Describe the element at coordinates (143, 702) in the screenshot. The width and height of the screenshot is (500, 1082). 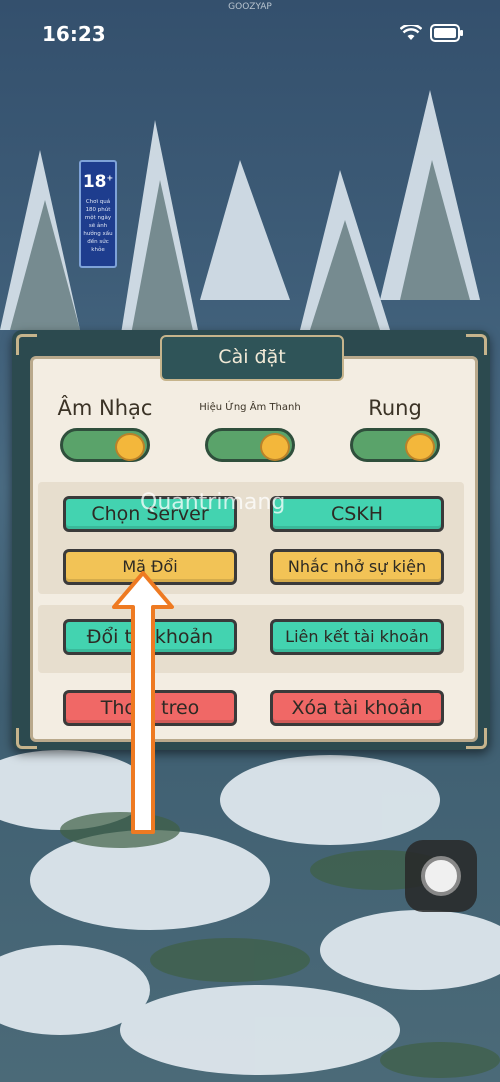
I see `arrow-annotation` at that location.